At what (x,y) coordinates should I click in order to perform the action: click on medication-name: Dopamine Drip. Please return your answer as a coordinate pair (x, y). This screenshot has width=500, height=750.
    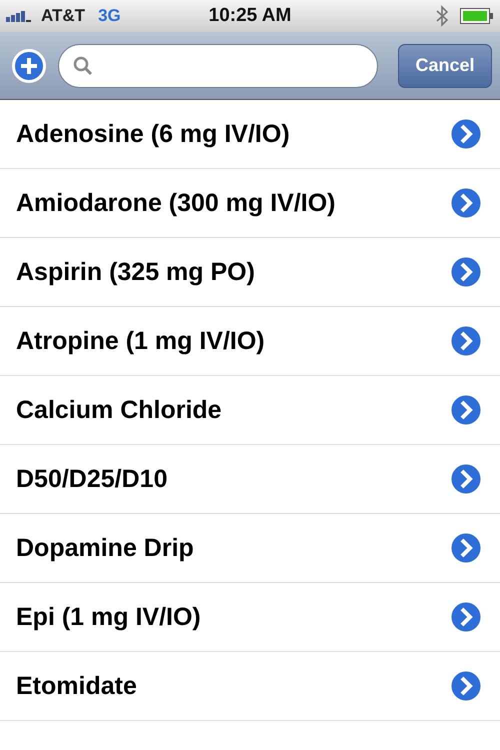
    Looking at the image, I should click on (105, 548).